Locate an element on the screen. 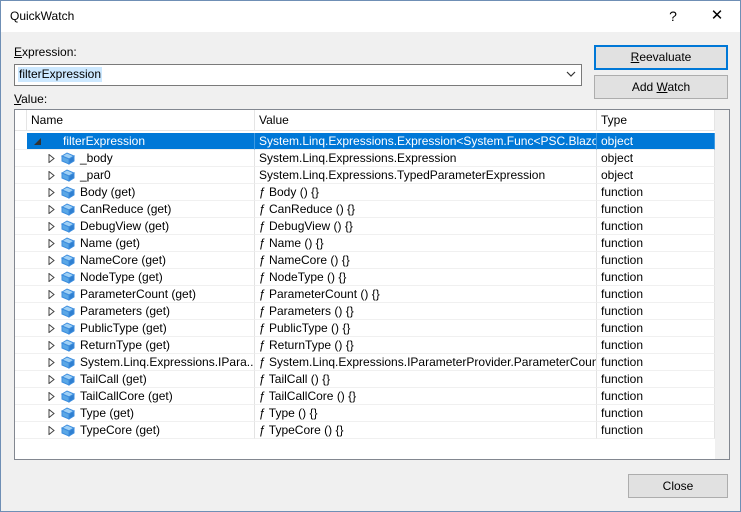  name-cell: Name (get) is located at coordinates (141, 243).